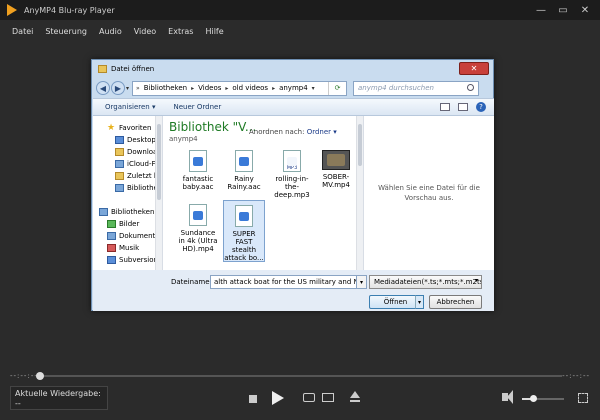 This screenshot has height=420, width=600. I want to click on view-mode-icon, so click(445, 107).